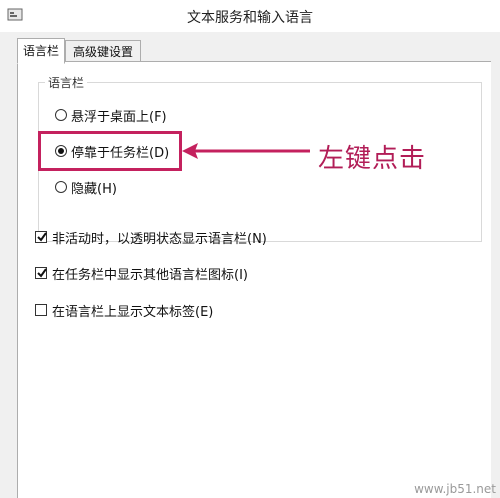  What do you see at coordinates (94, 189) in the screenshot?
I see `radio-label: 隐藏(H)` at bounding box center [94, 189].